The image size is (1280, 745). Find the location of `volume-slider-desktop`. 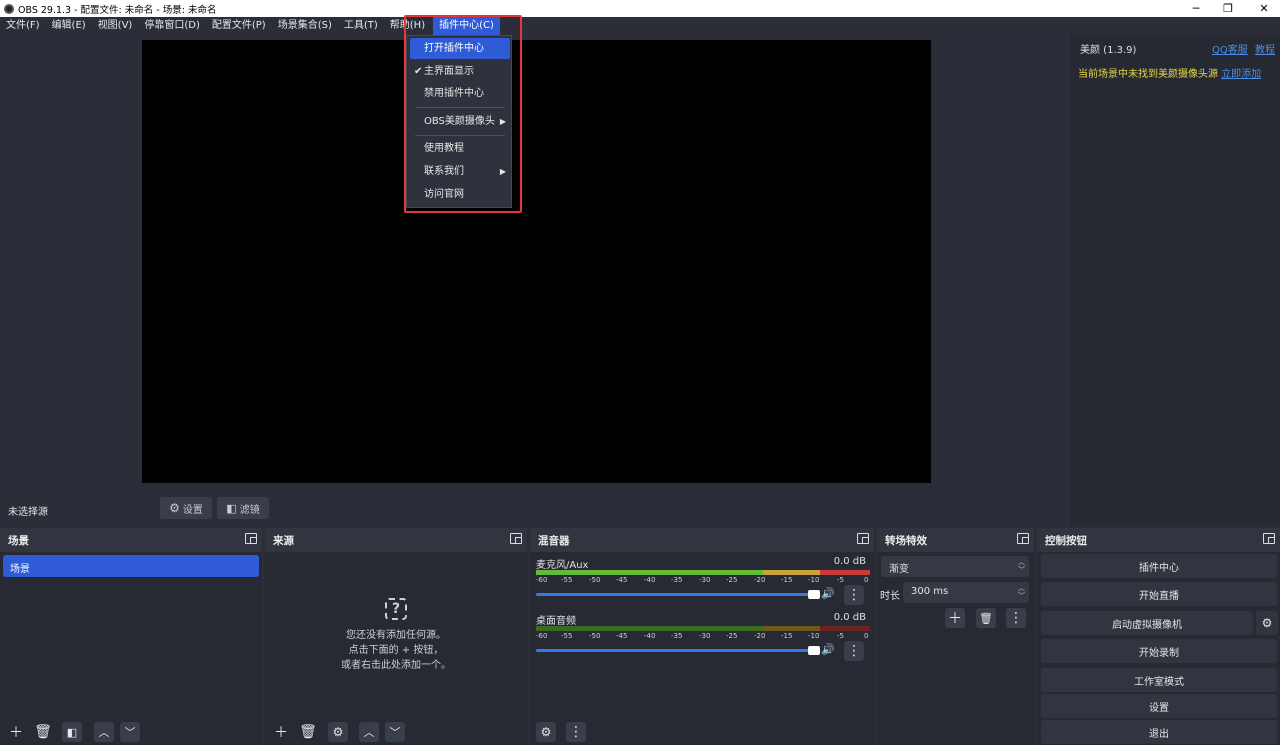

volume-slider-desktop is located at coordinates (678, 650).